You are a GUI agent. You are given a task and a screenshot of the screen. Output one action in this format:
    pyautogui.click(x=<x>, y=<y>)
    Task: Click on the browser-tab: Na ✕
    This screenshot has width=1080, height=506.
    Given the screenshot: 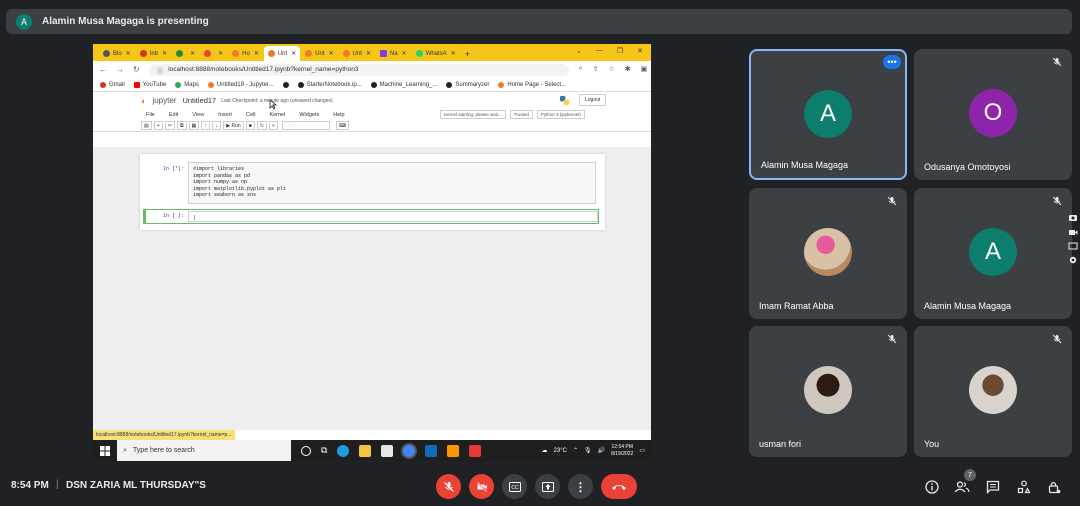 What is the action you would take?
    pyautogui.click(x=393, y=53)
    